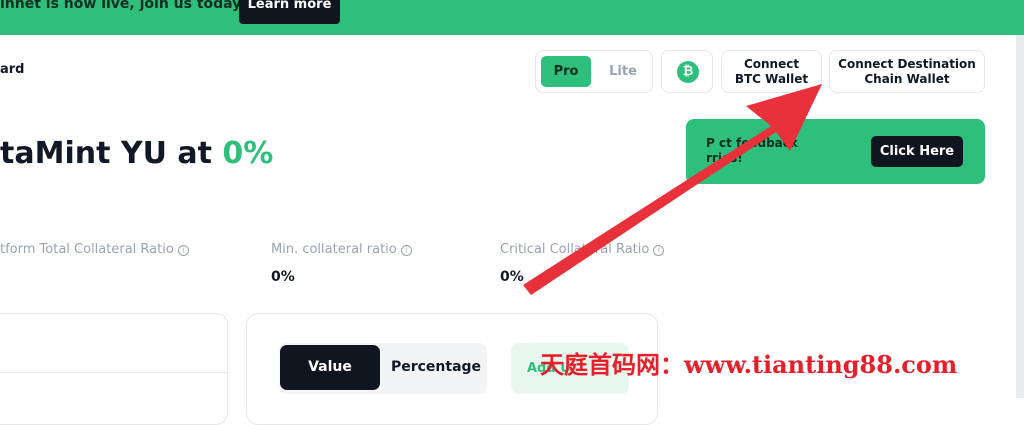  I want to click on banner-text: innet is now live, join us today!, so click(124, 6).